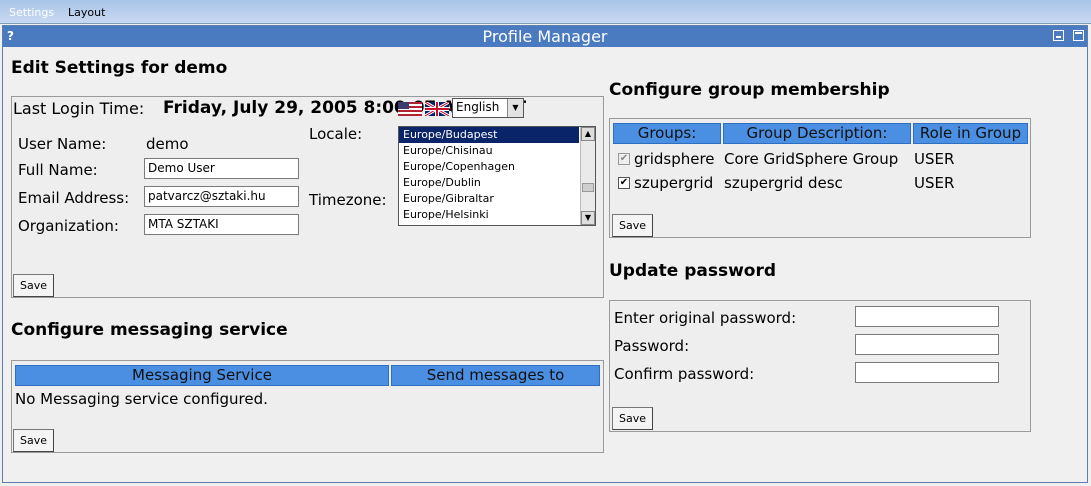 The width and height of the screenshot is (1091, 486). What do you see at coordinates (58, 170) in the screenshot?
I see `fullname-label: Full Name:` at bounding box center [58, 170].